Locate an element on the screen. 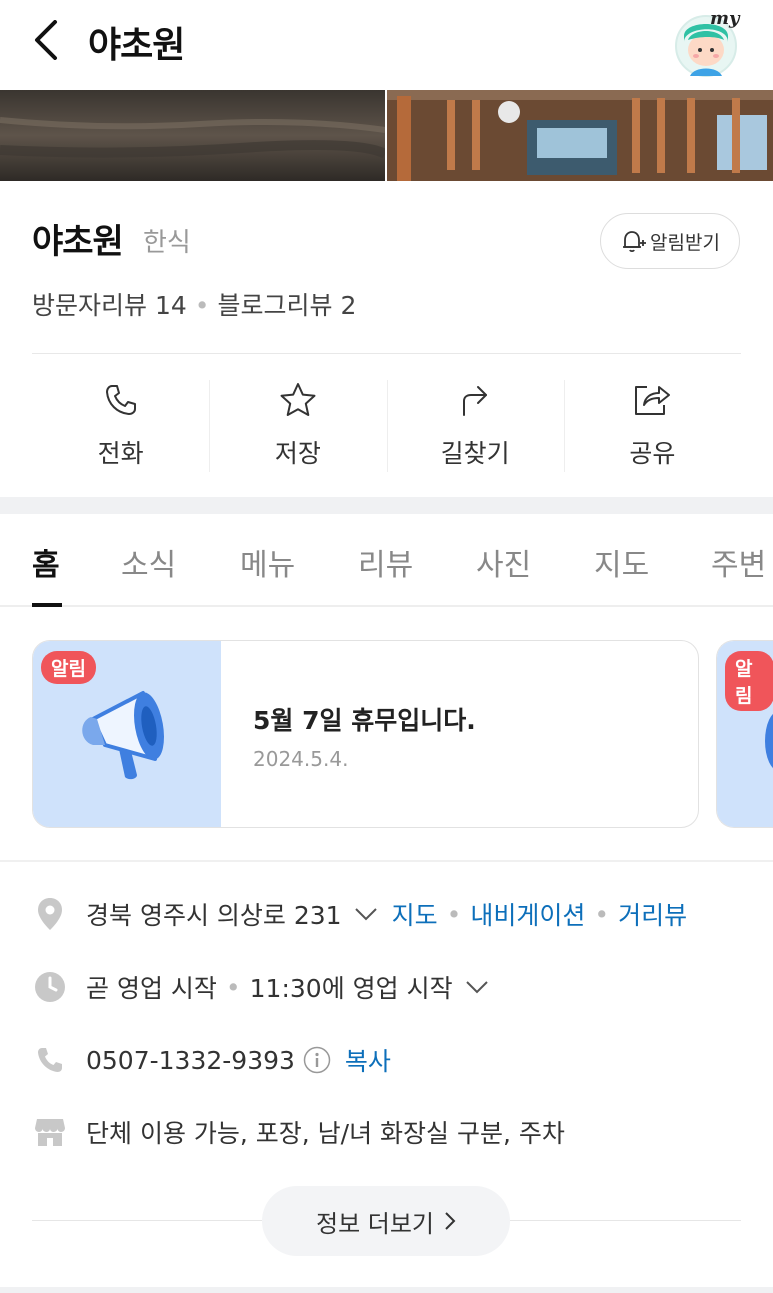  more-info-label: 정보 더보기 is located at coordinates (375, 1223).